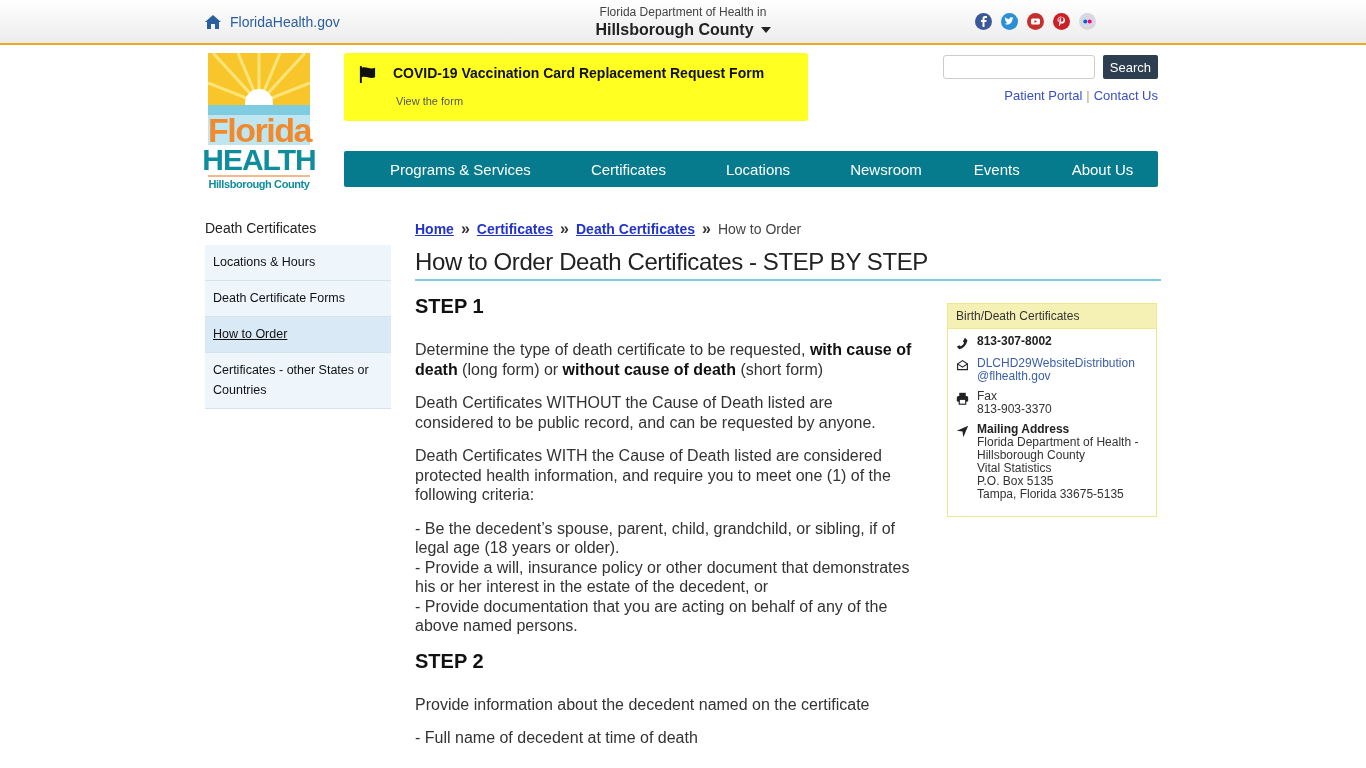 The image size is (1366, 768). I want to click on paragraph: Determine the type of death certificate to be requested, with cause of death (long form) or without cause of death (short form), so click(664, 359).